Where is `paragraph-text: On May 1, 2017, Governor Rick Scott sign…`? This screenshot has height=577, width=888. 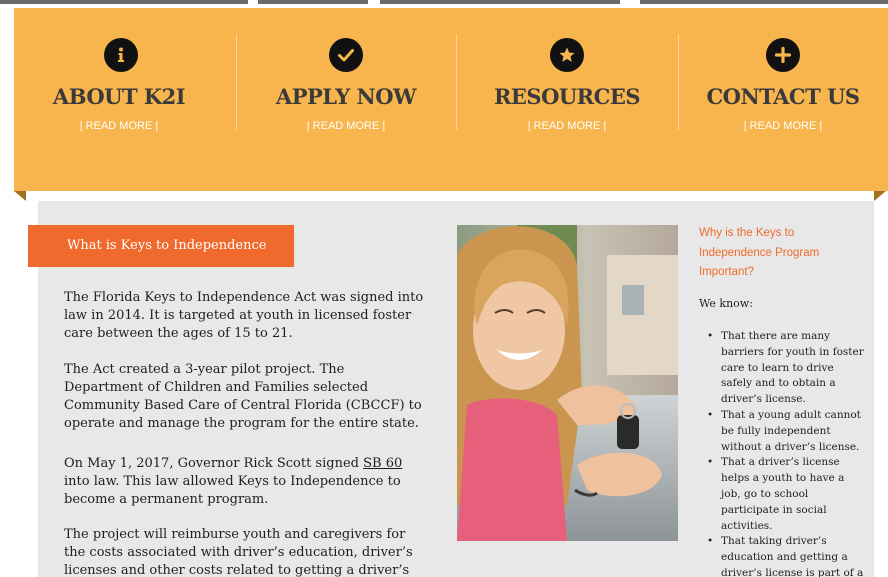 paragraph-text: On May 1, 2017, Governor Rick Scott sign… is located at coordinates (214, 463).